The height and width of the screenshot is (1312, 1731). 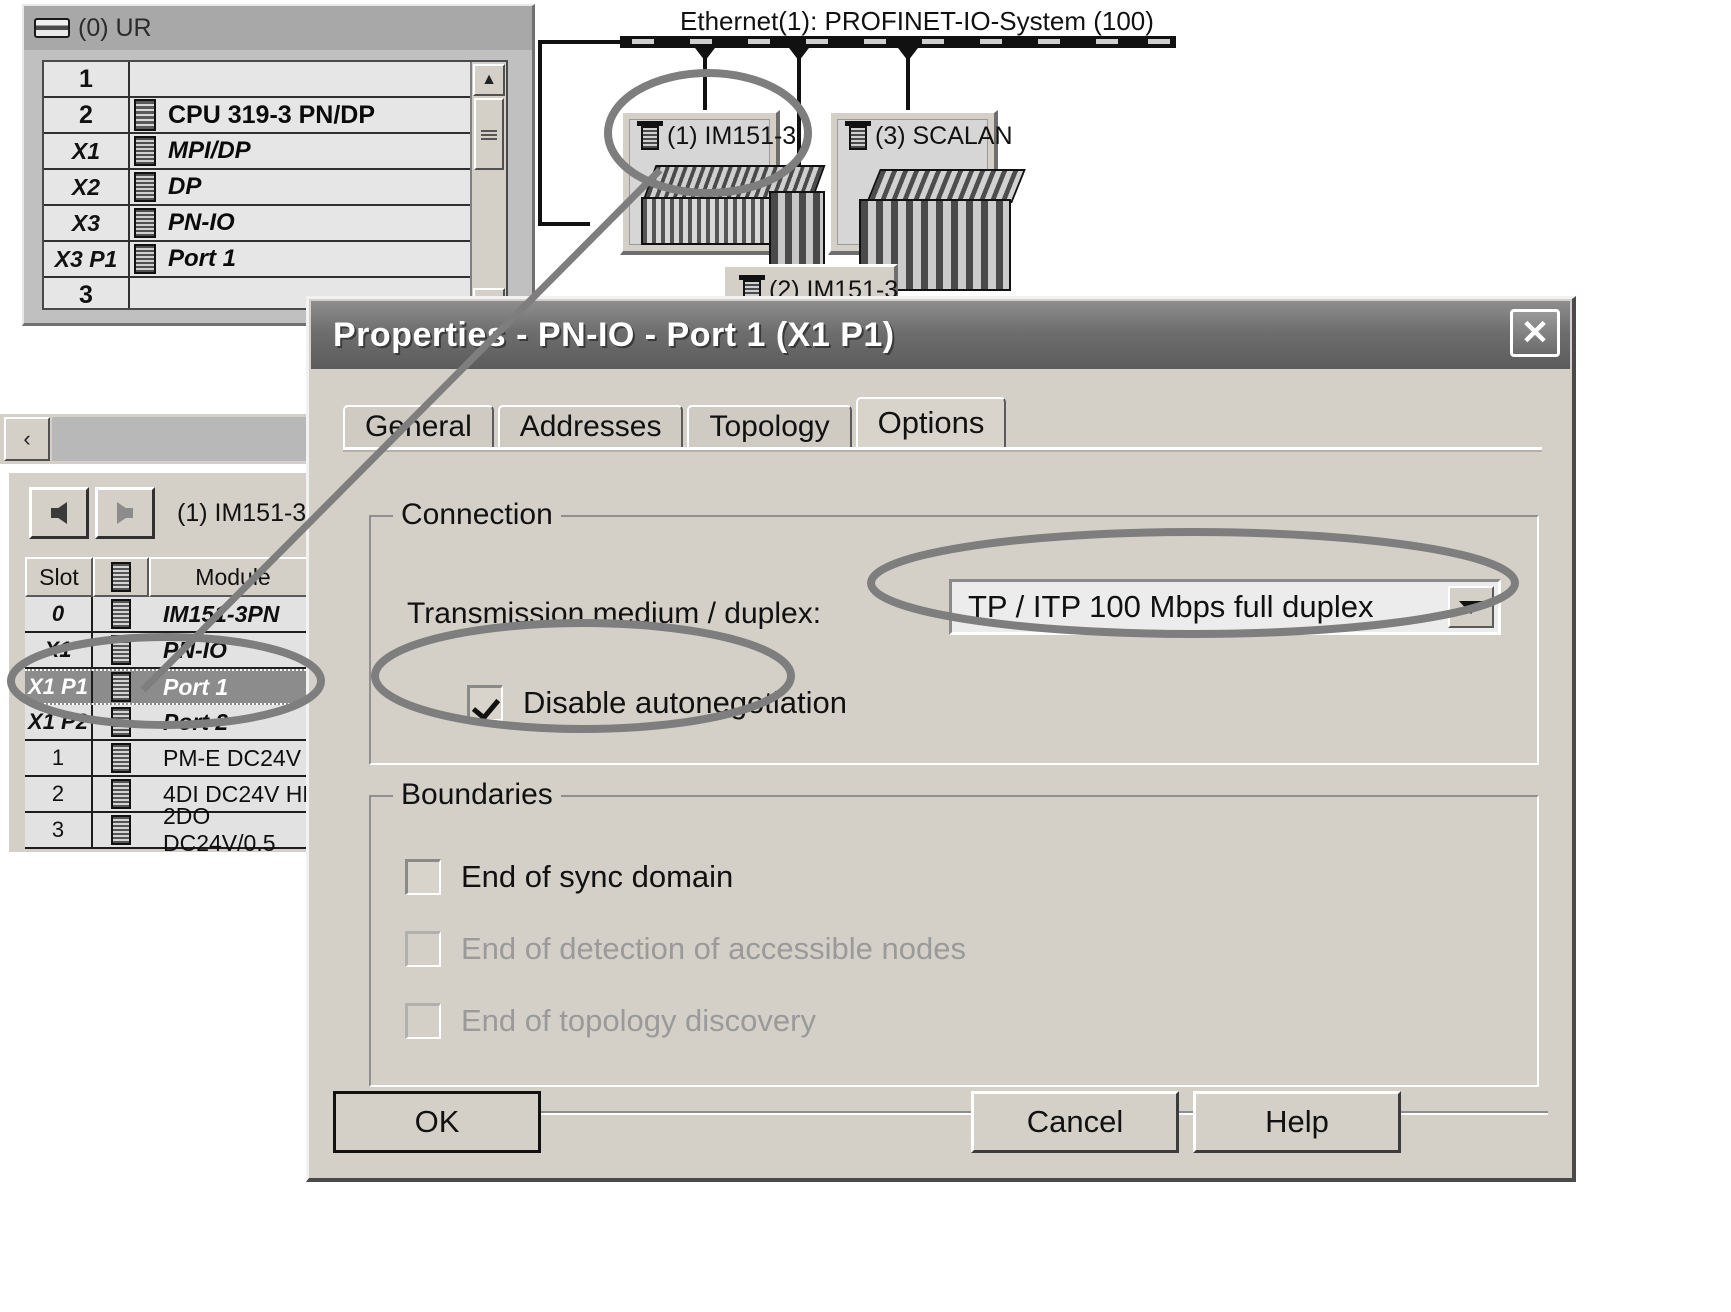 What do you see at coordinates (437, 1122) in the screenshot?
I see `ok-button: OK` at bounding box center [437, 1122].